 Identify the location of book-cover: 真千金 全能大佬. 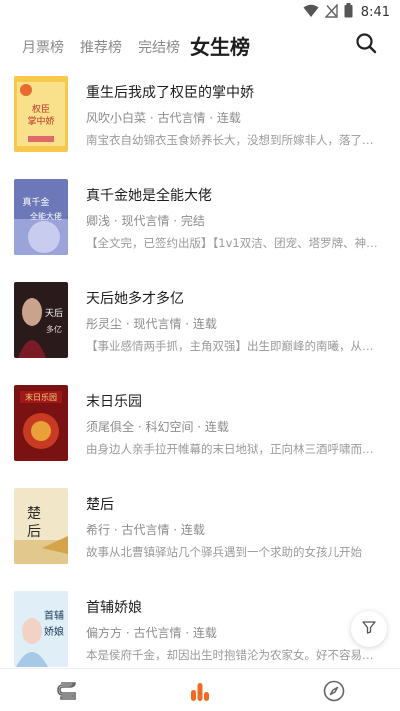
(41, 217).